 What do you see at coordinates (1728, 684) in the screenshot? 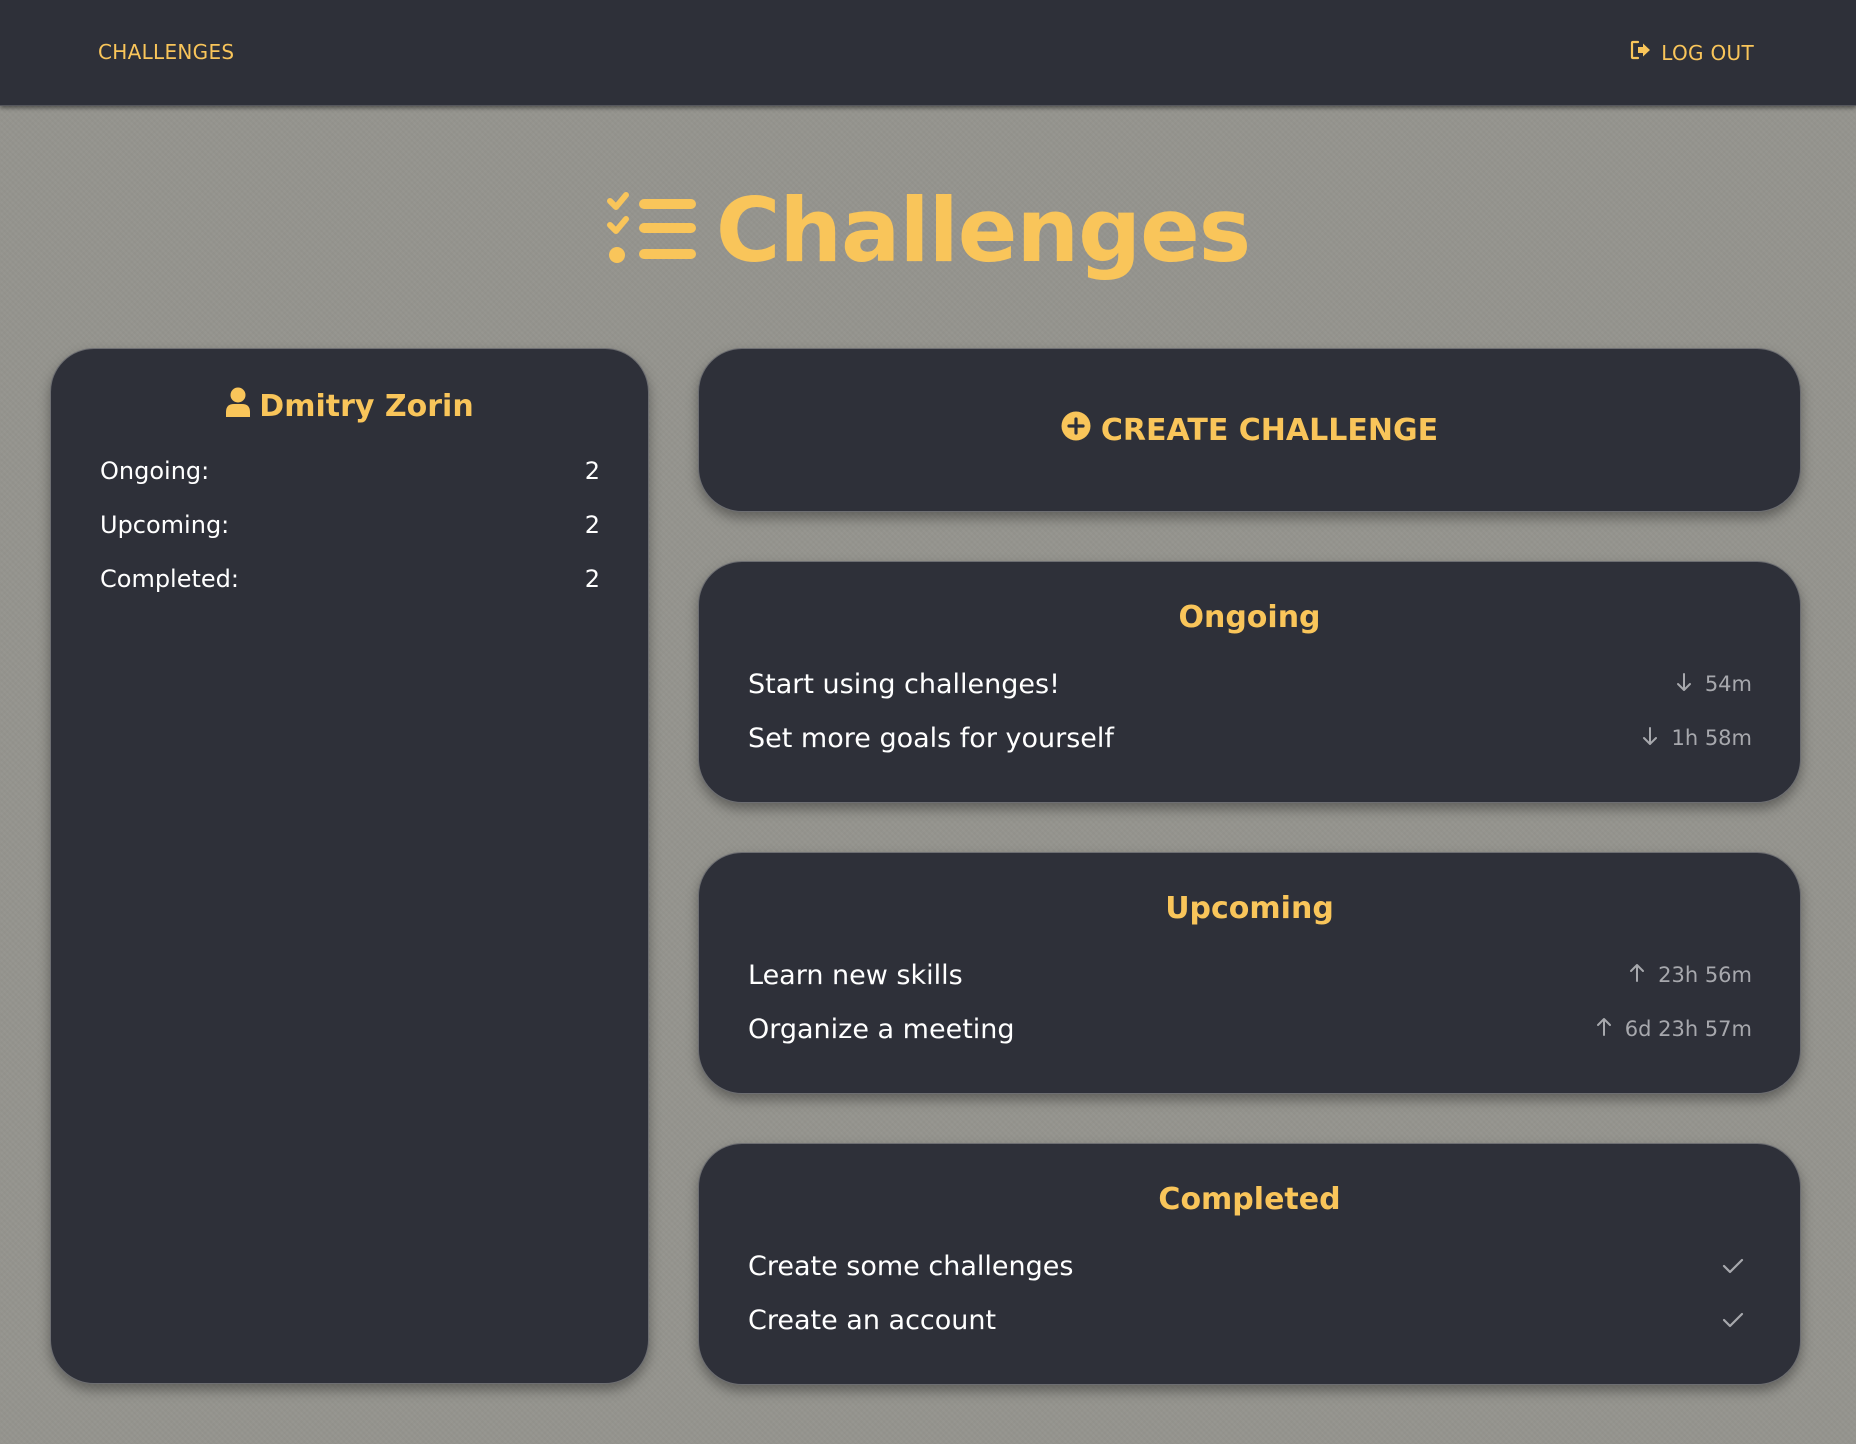
I see `time-remaining: 54m` at bounding box center [1728, 684].